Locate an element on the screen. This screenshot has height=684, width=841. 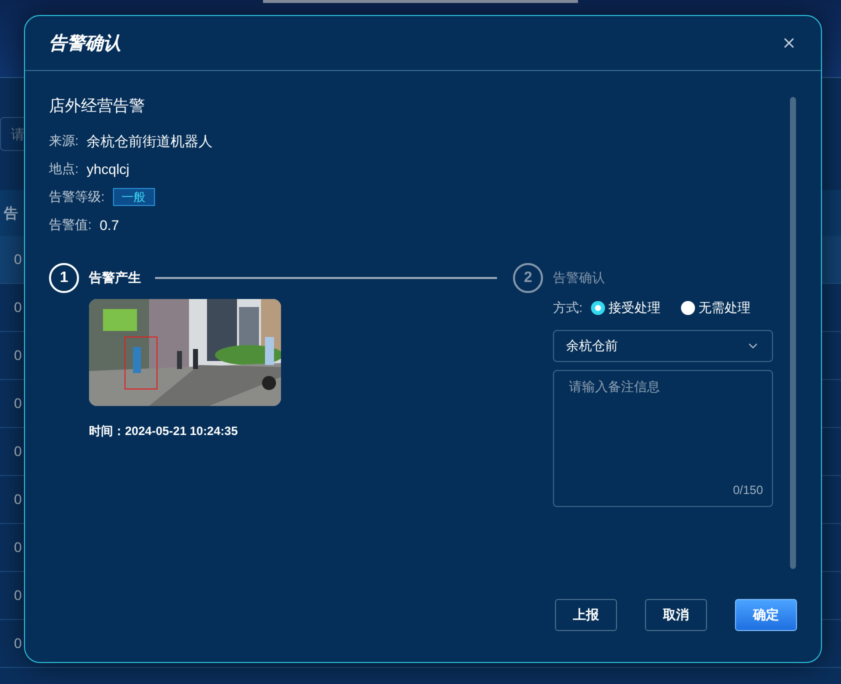
capture-time: 时间：2024-05-21 10:24:35 is located at coordinates (164, 431).